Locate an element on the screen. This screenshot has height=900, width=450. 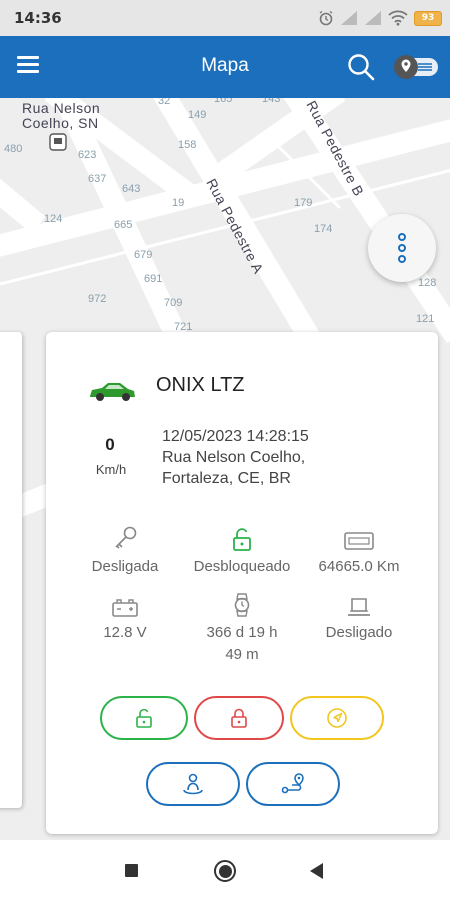
driver-button is located at coordinates (193, 784).